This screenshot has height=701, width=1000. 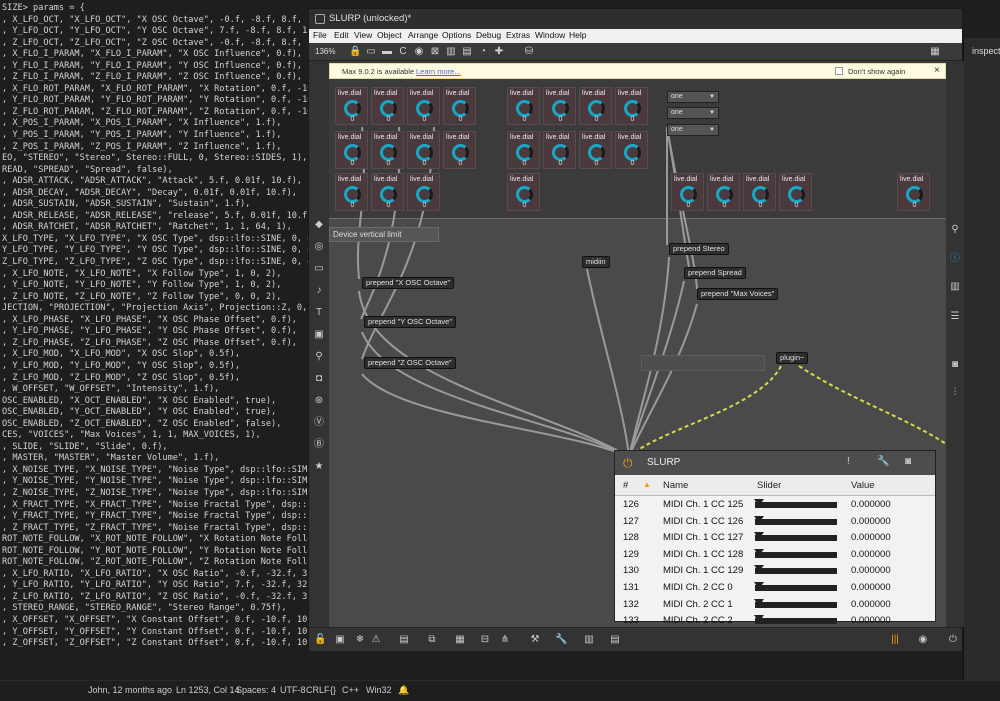 What do you see at coordinates (675, 485) in the screenshot?
I see `col-name: Name` at bounding box center [675, 485].